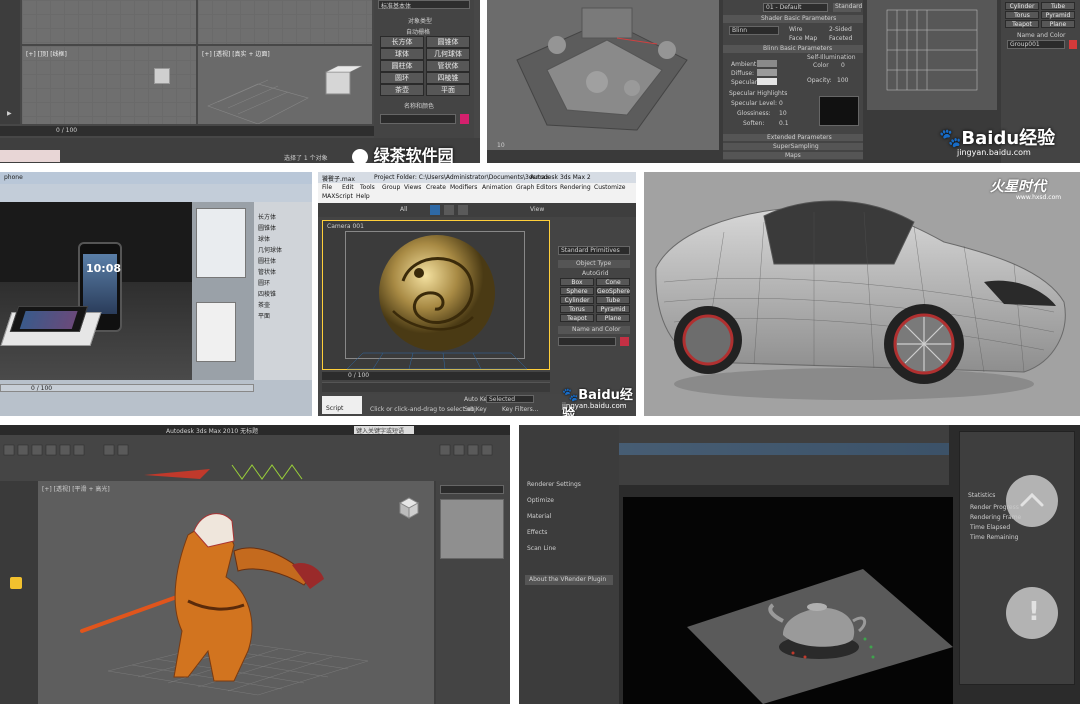 Image resolution: width=1080 pixels, height=704 pixels. I want to click on extended-rollout: Extended Parameters, so click(793, 137).